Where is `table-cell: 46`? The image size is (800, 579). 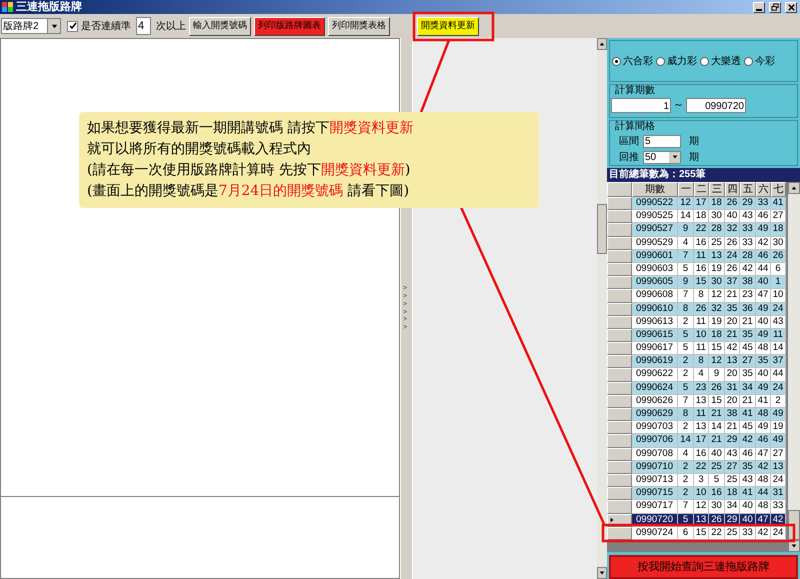
table-cell: 46 is located at coordinates (763, 256).